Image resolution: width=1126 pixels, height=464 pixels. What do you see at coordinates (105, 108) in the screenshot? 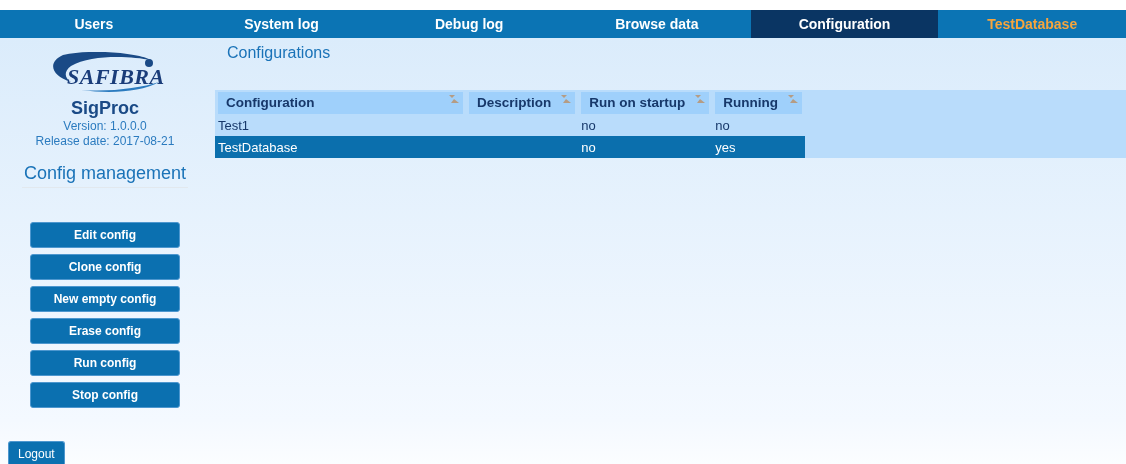
I see `app-name: SigProc` at bounding box center [105, 108].